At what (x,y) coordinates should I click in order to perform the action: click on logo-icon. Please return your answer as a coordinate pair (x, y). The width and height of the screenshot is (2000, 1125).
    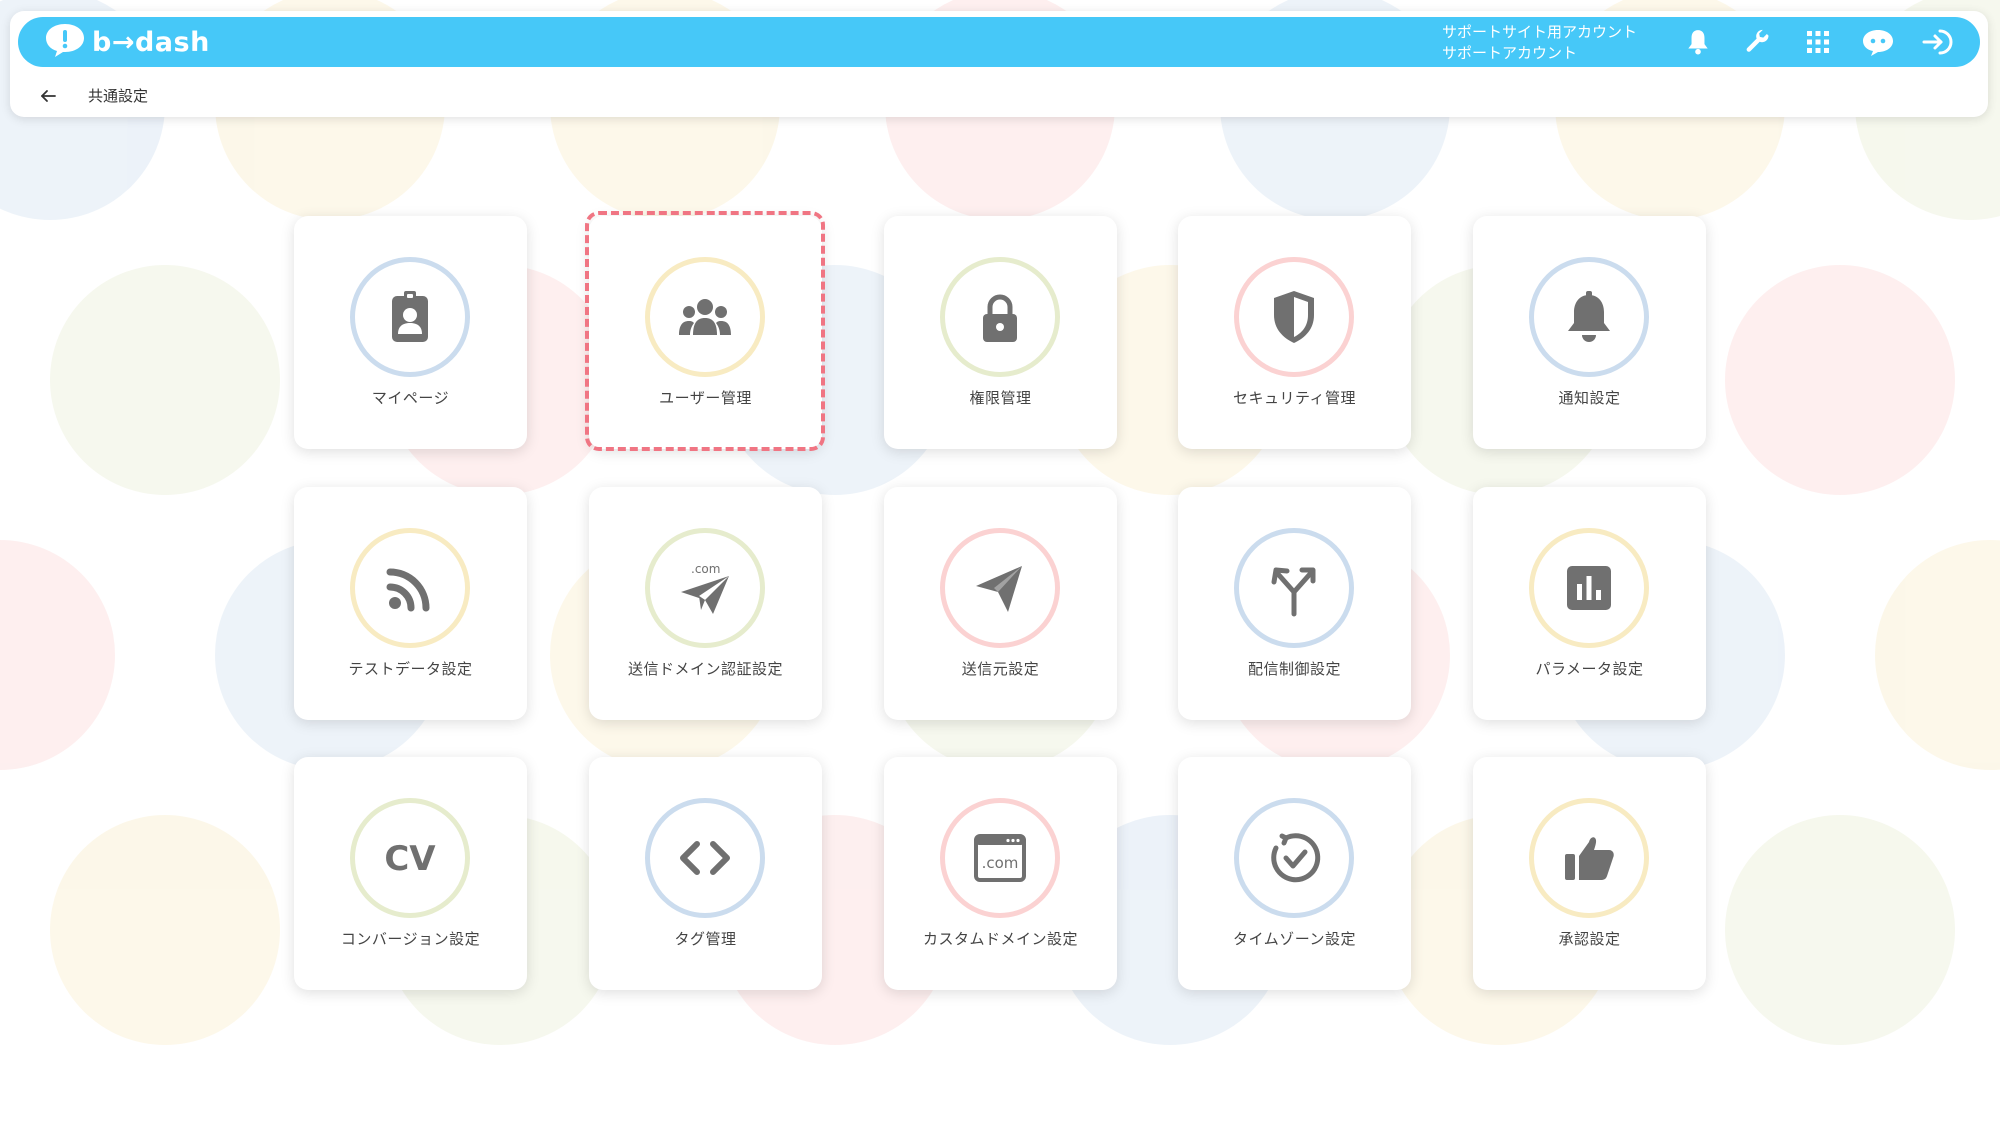
    Looking at the image, I should click on (65, 42).